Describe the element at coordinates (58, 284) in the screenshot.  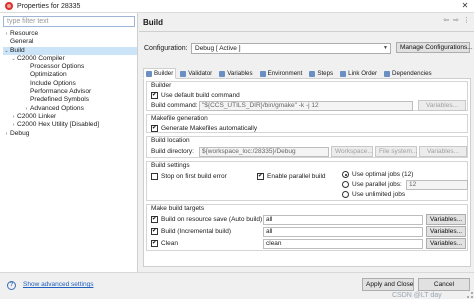
I see `show-advanced-settings-link: Show advanced settings` at that location.